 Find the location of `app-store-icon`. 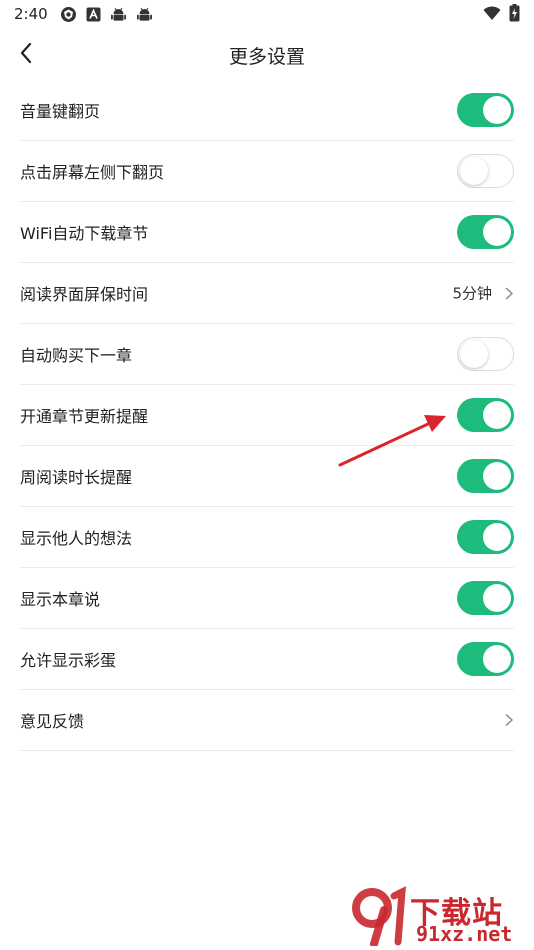

app-store-icon is located at coordinates (93, 14).